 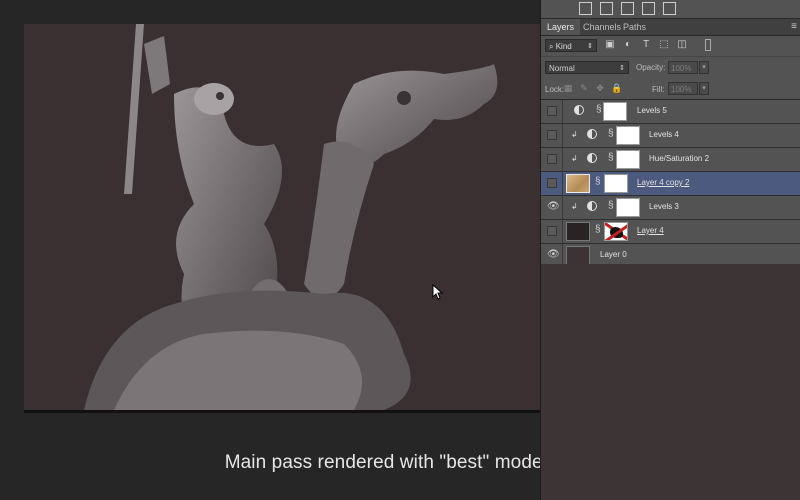 I want to click on hue-saturation-adjustment-icon, so click(x=592, y=158).